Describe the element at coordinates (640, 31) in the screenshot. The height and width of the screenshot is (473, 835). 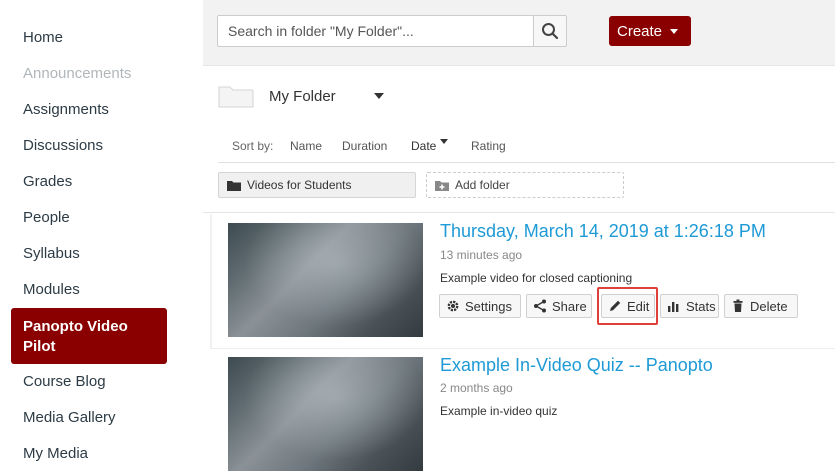
I see `create-button-label: Create` at that location.